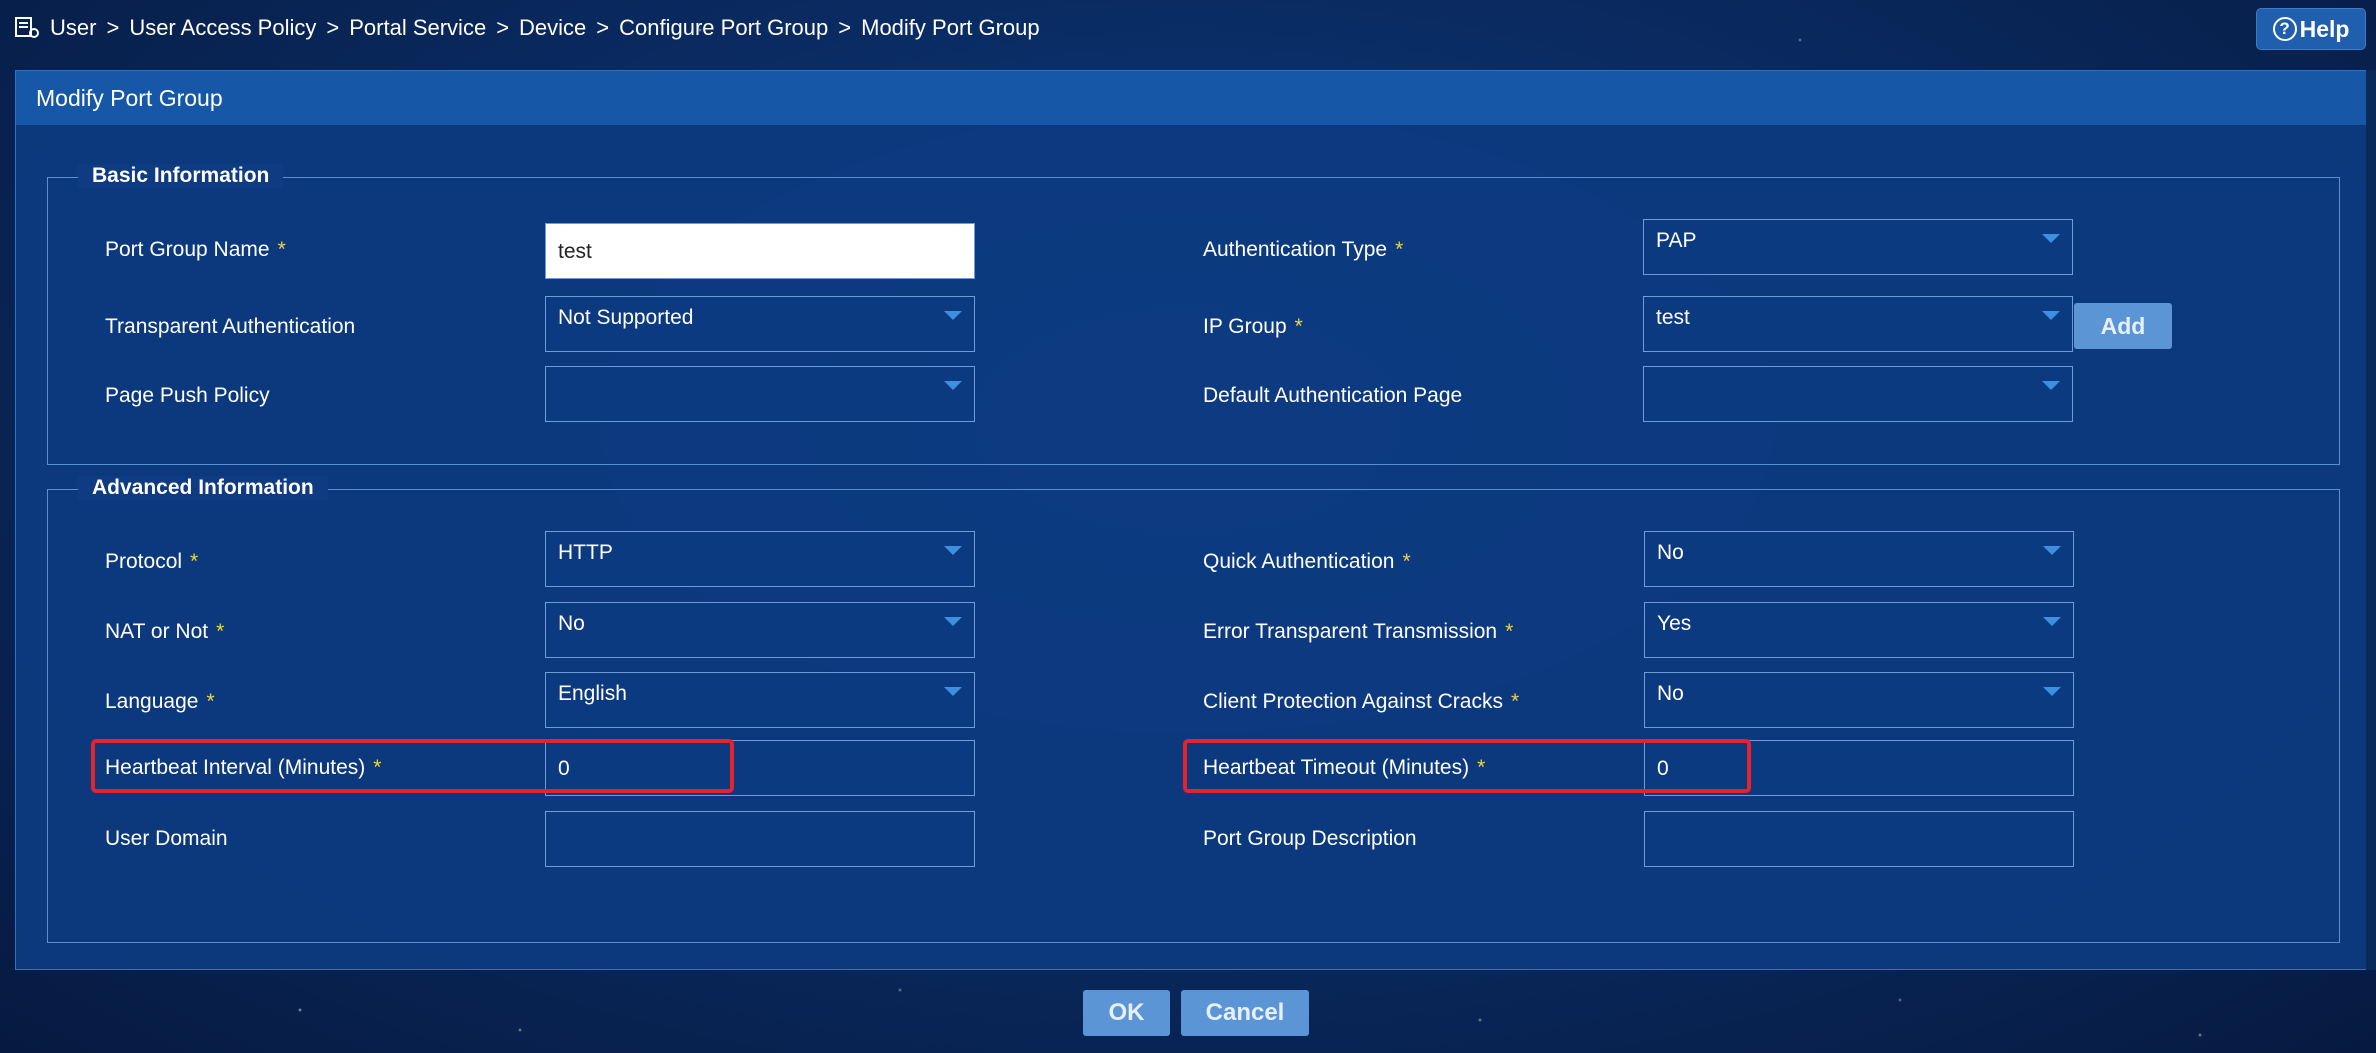 The width and height of the screenshot is (2376, 1053). Describe the element at coordinates (760, 630) in the screenshot. I see `nat-select: No` at that location.